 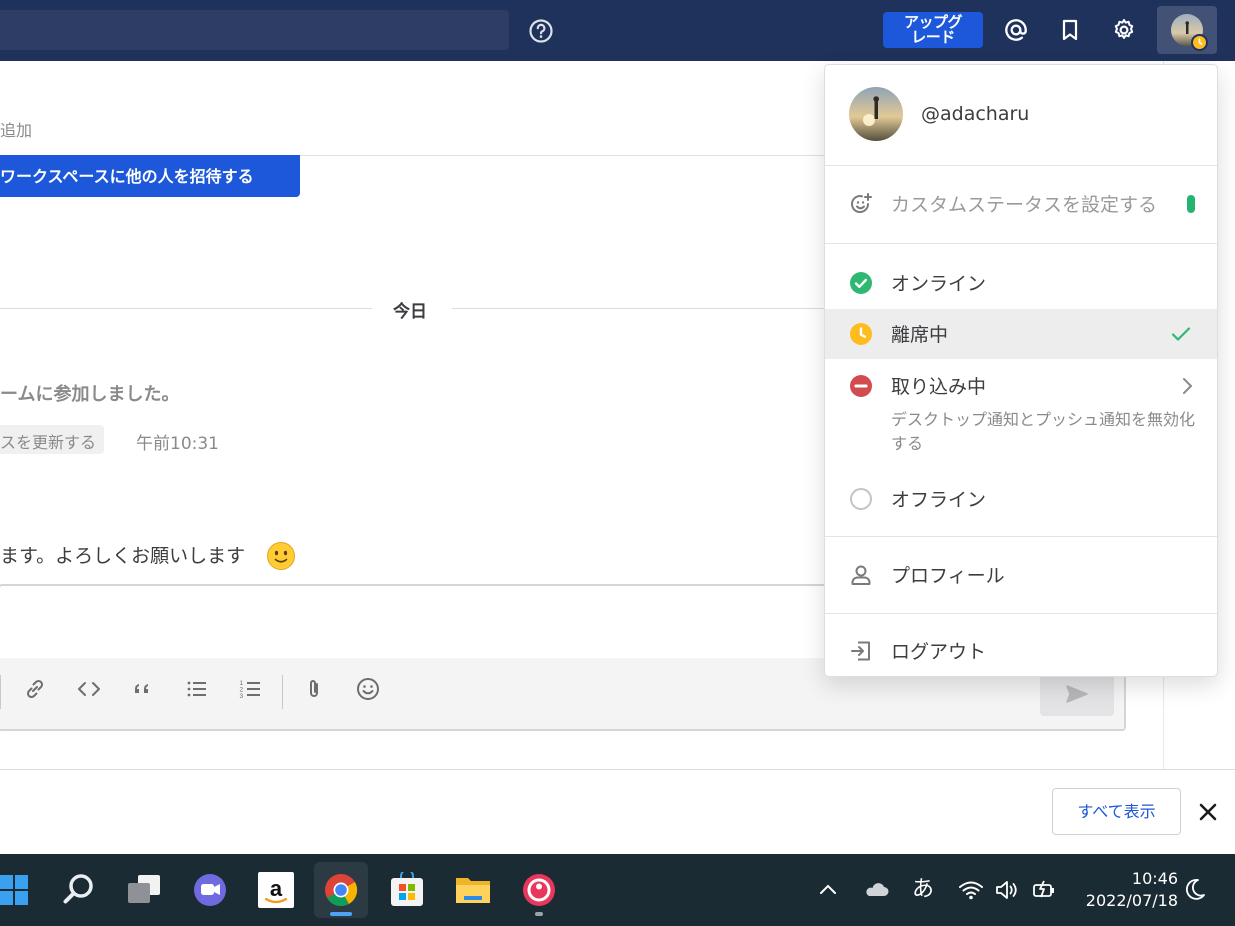 What do you see at coordinates (876, 890) in the screenshot?
I see `onedrive-cloud-icon` at bounding box center [876, 890].